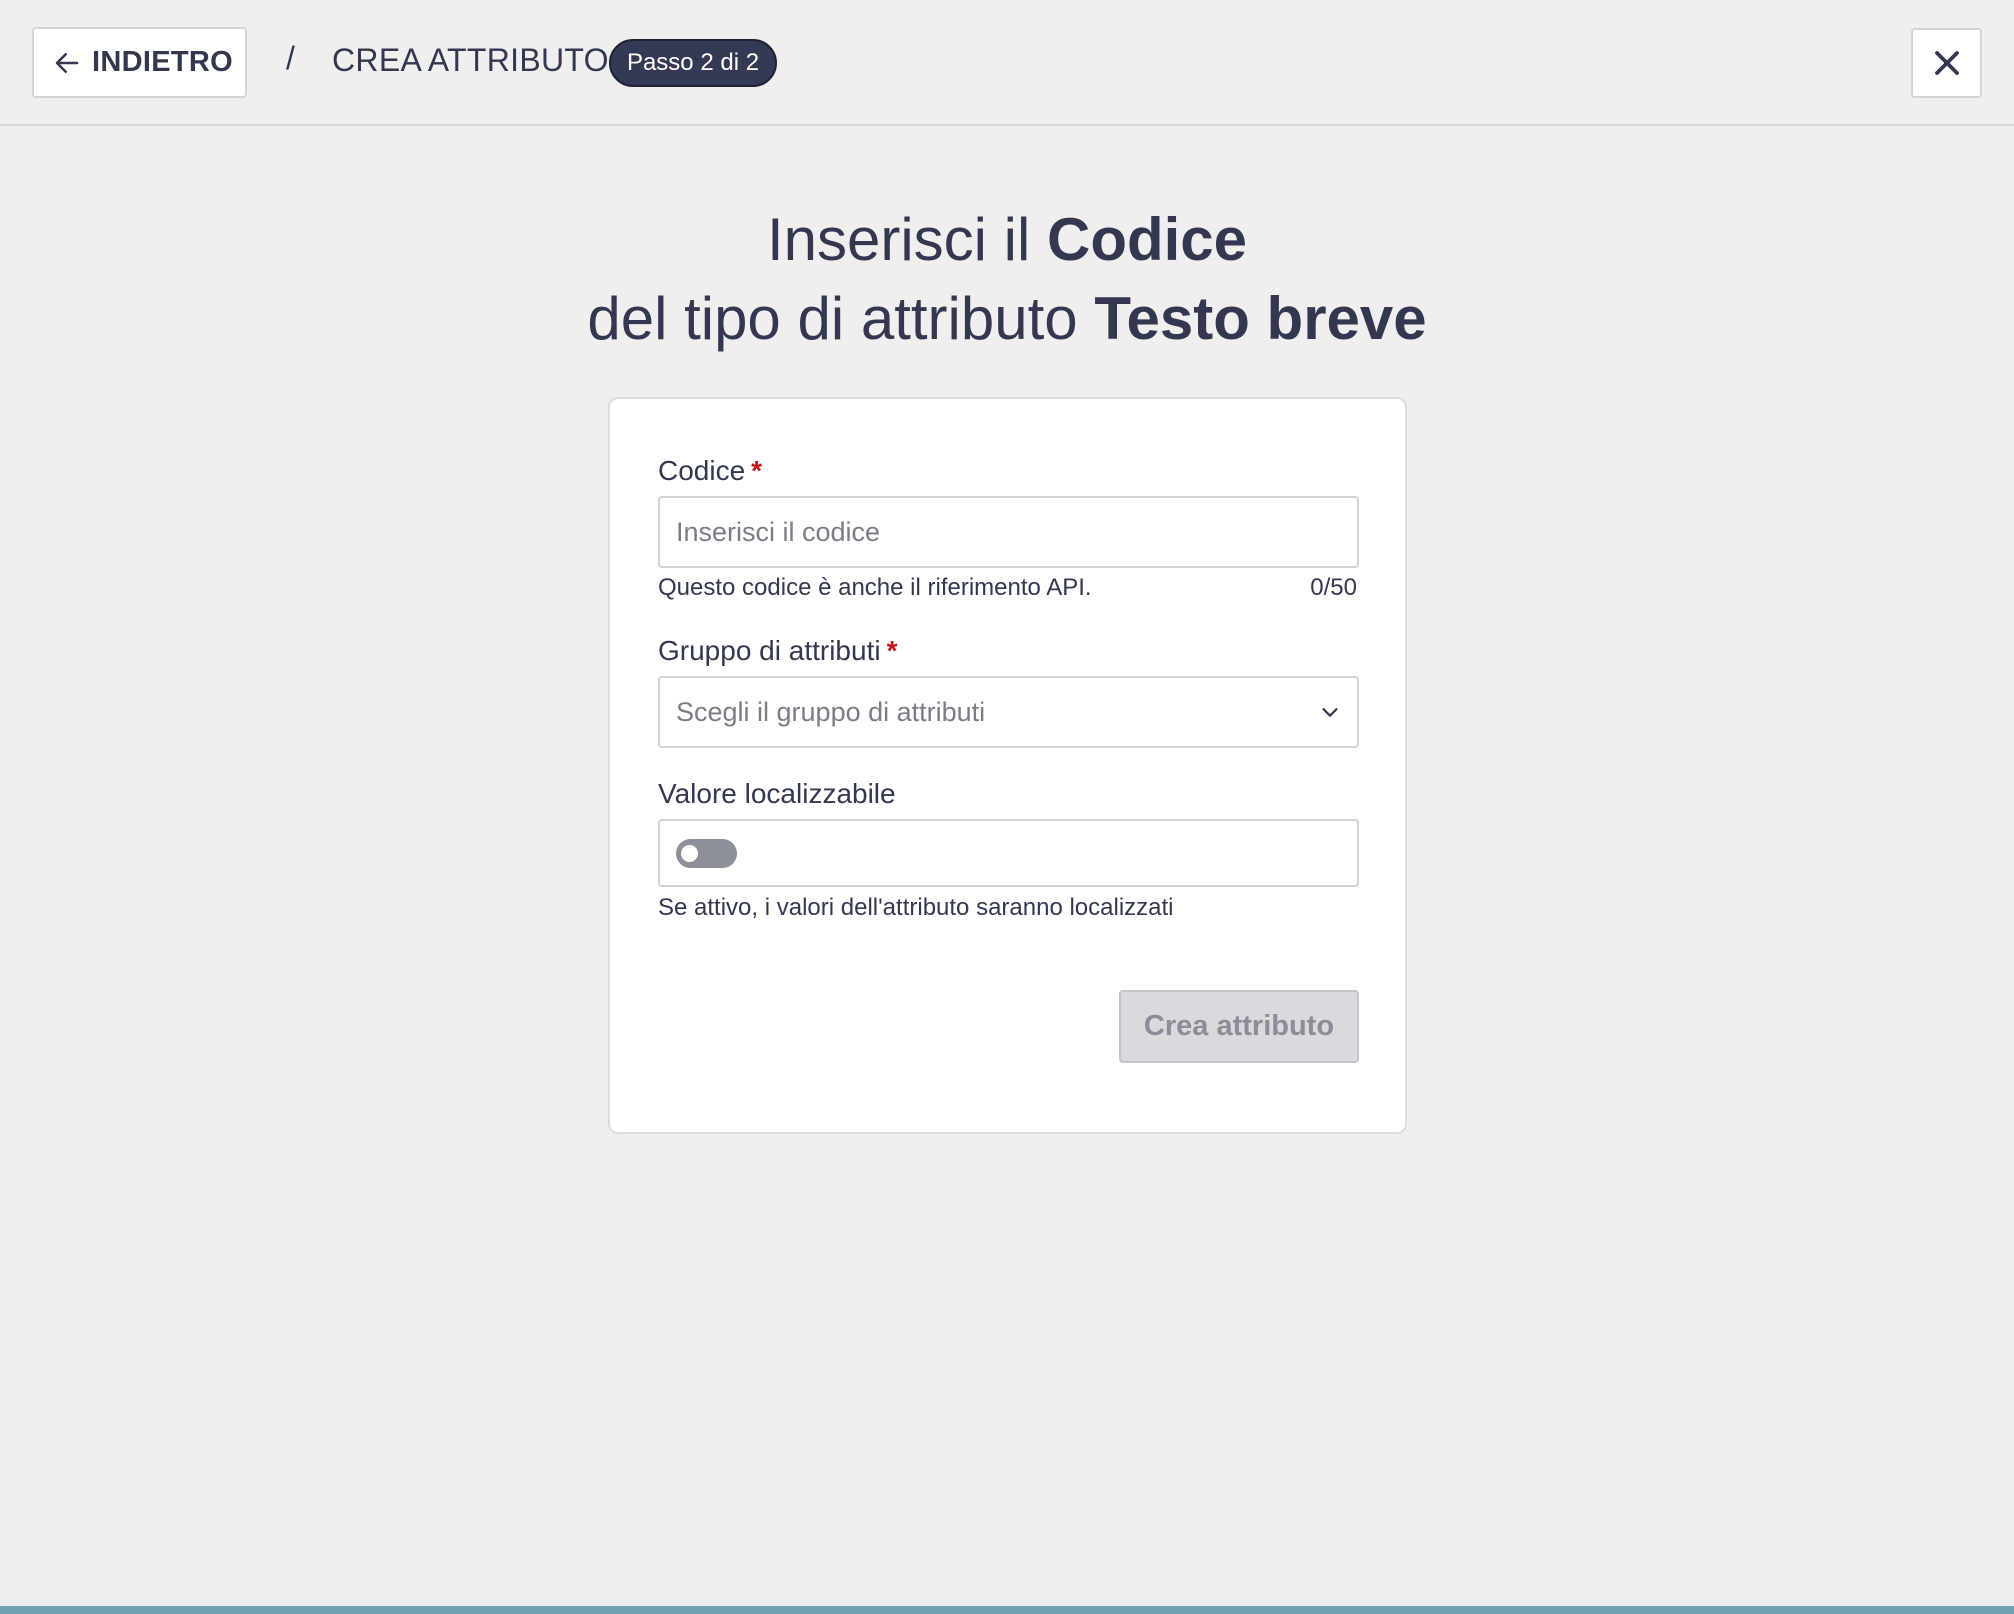 The height and width of the screenshot is (1614, 2014). What do you see at coordinates (1333, 587) in the screenshot?
I see `code-char-counter: 0/50` at bounding box center [1333, 587].